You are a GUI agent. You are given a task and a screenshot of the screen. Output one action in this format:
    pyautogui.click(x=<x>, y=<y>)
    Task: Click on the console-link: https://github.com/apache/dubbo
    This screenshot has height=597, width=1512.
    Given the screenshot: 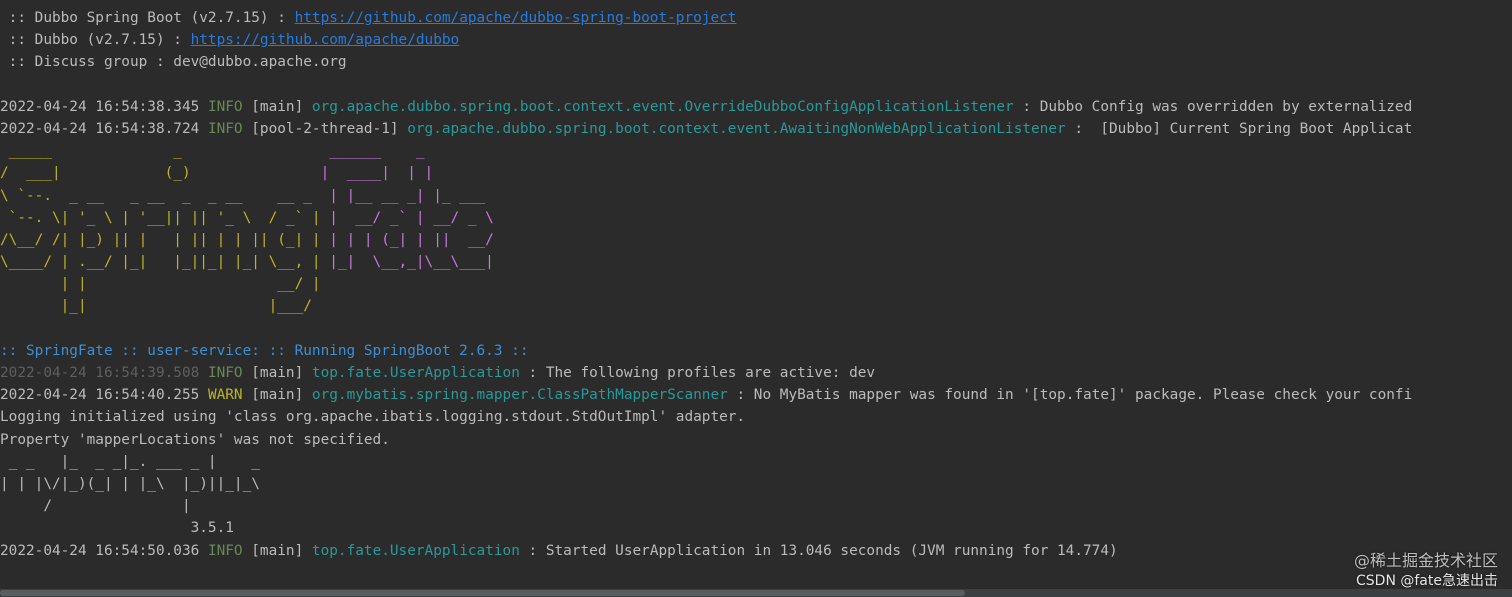 What is the action you would take?
    pyautogui.click(x=325, y=40)
    